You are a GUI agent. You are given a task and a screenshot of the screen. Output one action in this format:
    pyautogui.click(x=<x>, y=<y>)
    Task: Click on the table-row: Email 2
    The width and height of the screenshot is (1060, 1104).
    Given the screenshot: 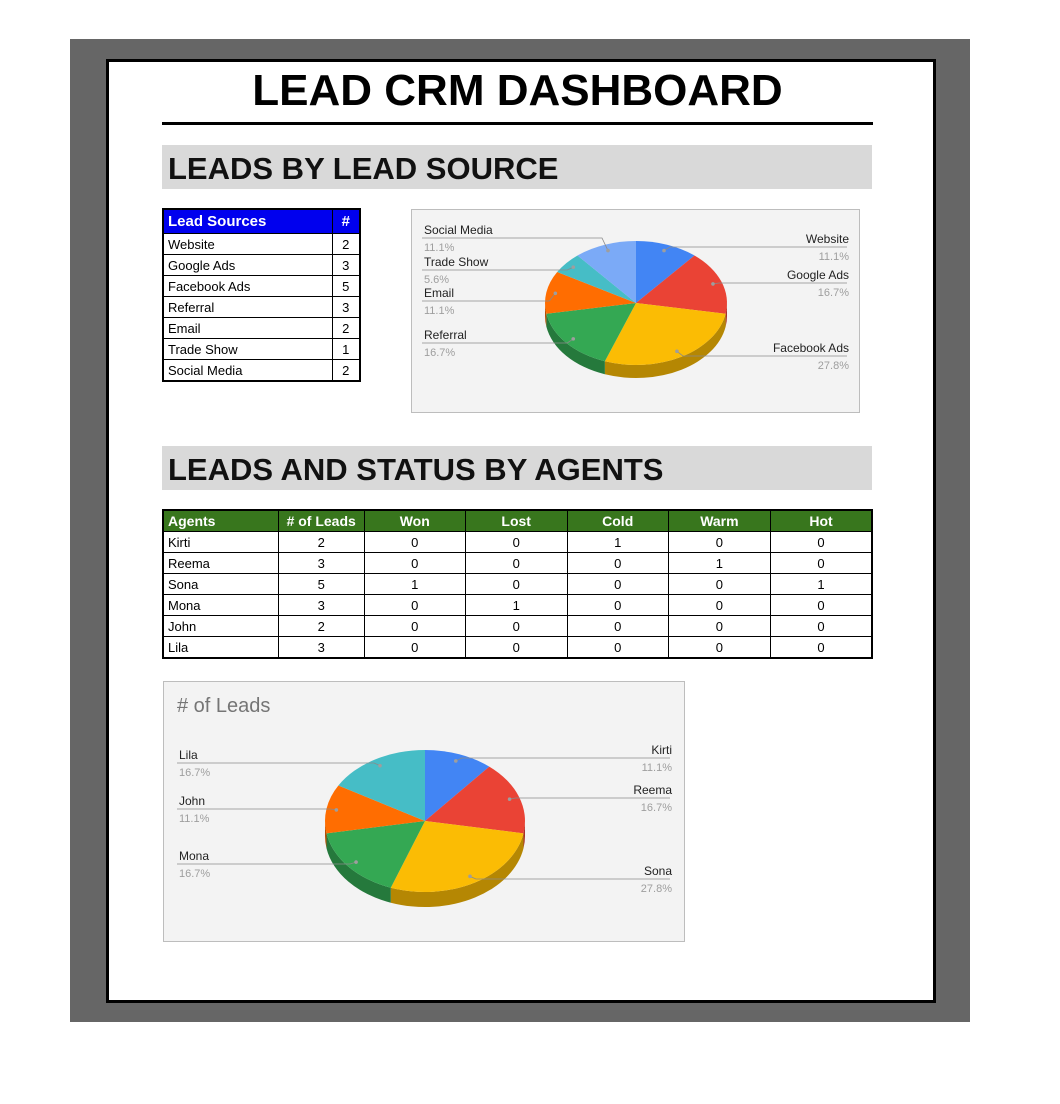 What is the action you would take?
    pyautogui.click(x=261, y=328)
    